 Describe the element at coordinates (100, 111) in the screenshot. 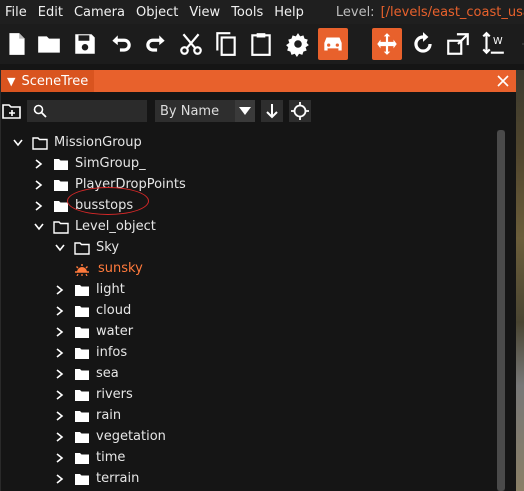

I see `search-input` at that location.